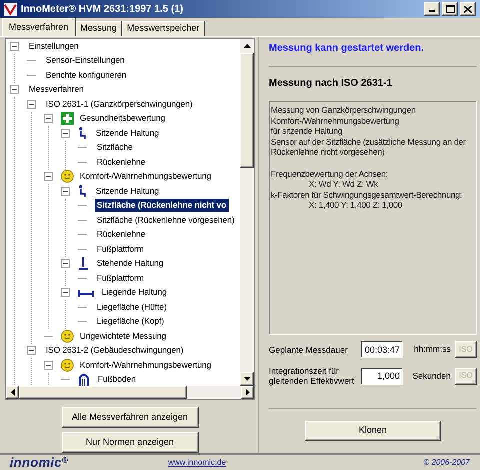 This screenshot has width=480, height=470. I want to click on company-logo: innomic$^{®}$, so click(39, 462).